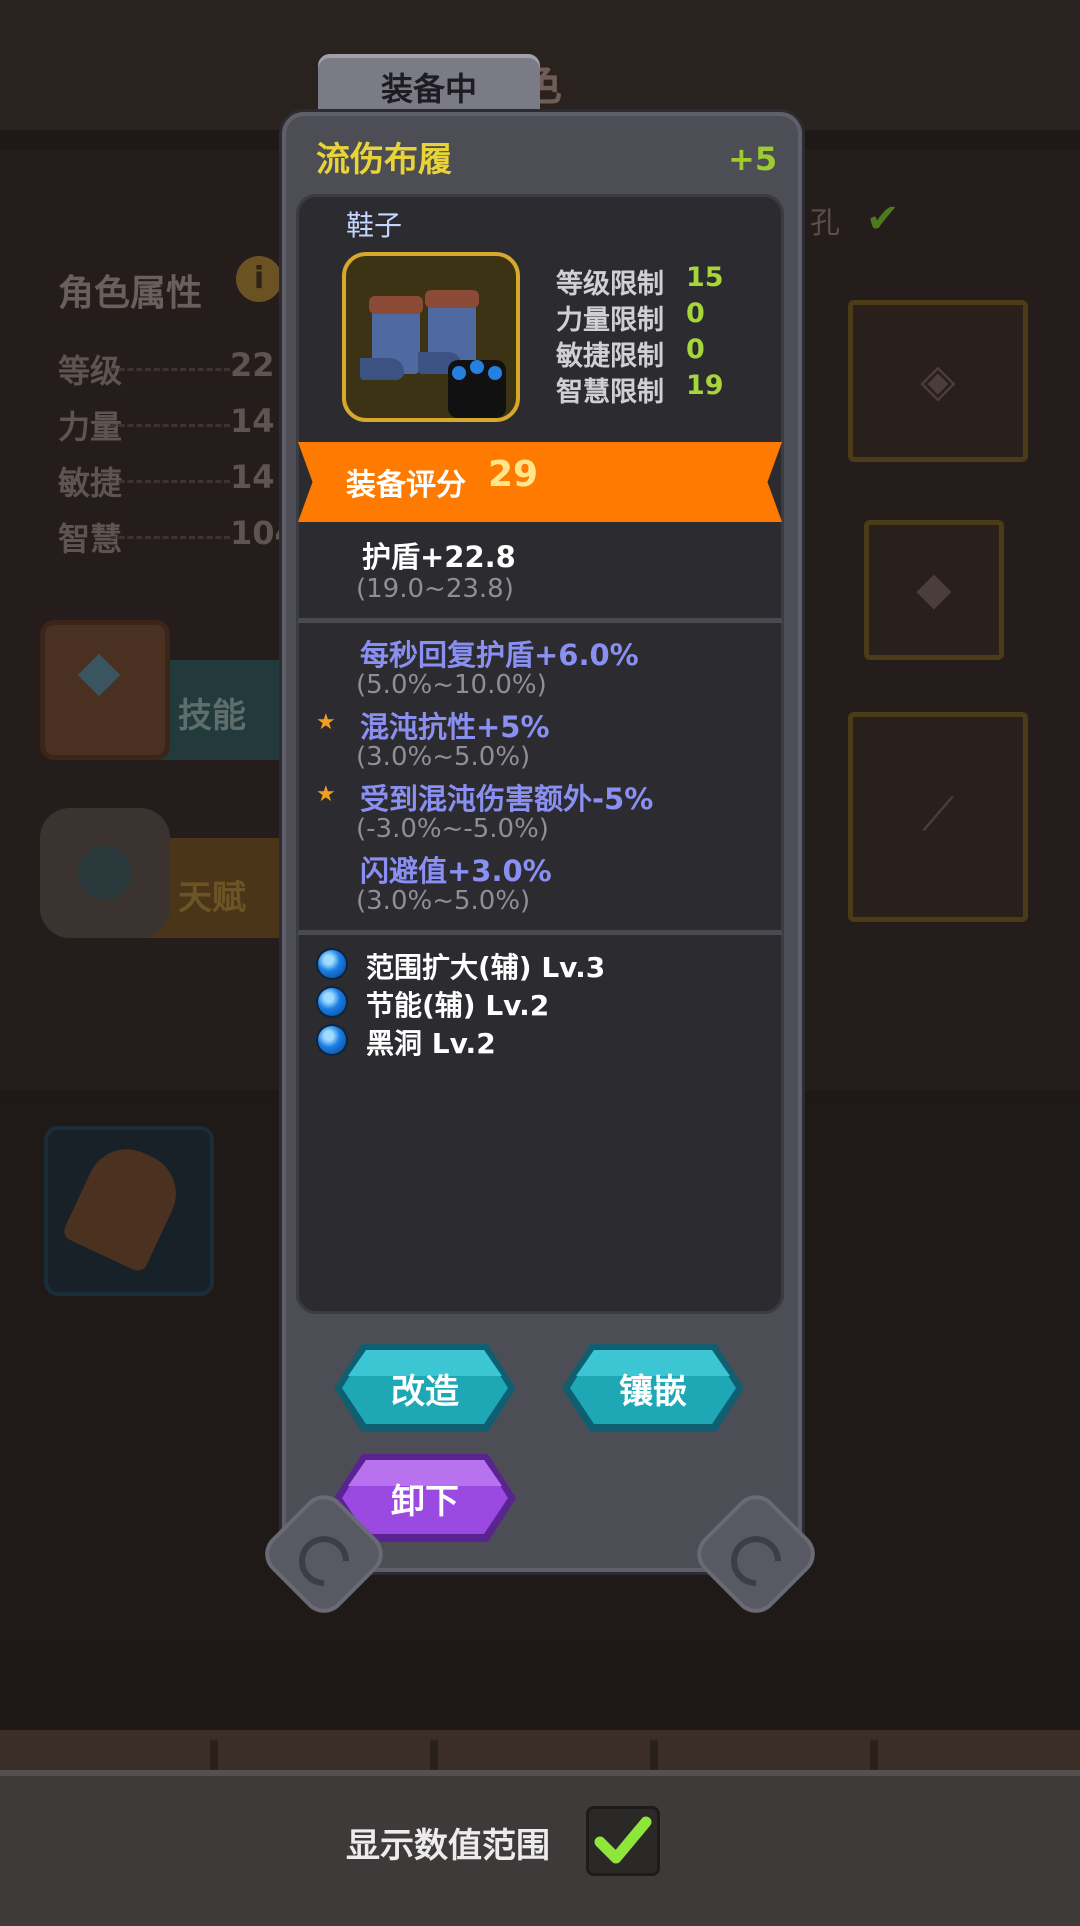  I want to click on base-stat-range: (19.0~23.8), so click(435, 589).